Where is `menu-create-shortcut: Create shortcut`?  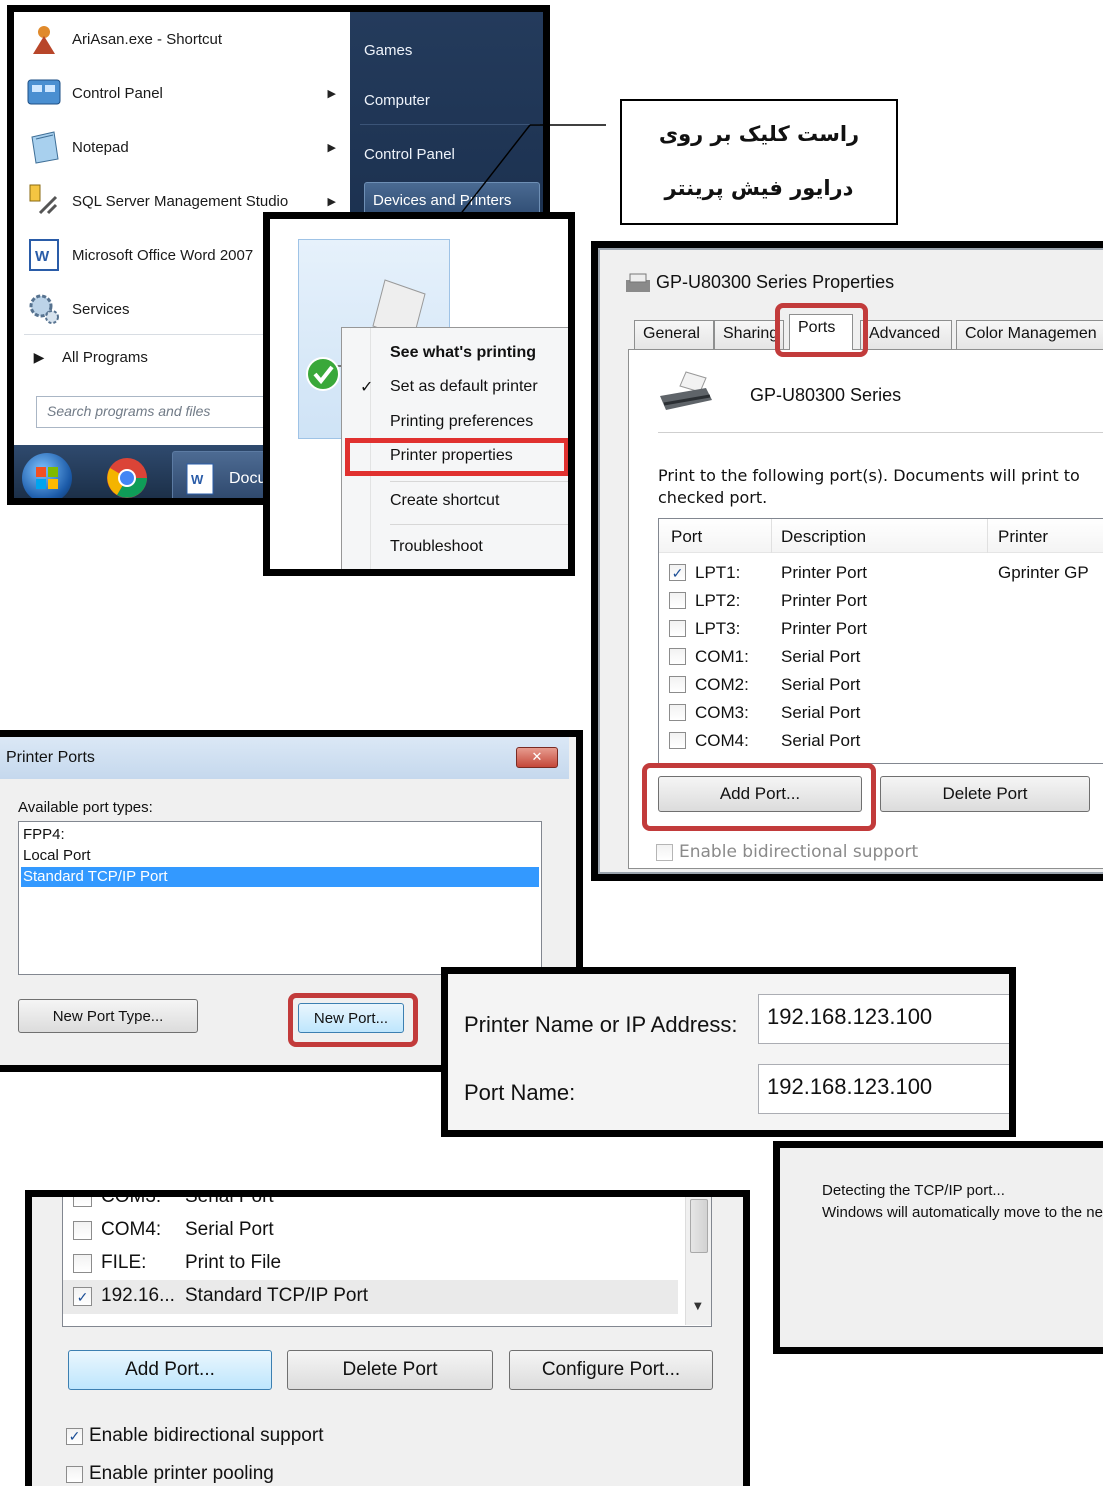 menu-create-shortcut: Create shortcut is located at coordinates (444, 501).